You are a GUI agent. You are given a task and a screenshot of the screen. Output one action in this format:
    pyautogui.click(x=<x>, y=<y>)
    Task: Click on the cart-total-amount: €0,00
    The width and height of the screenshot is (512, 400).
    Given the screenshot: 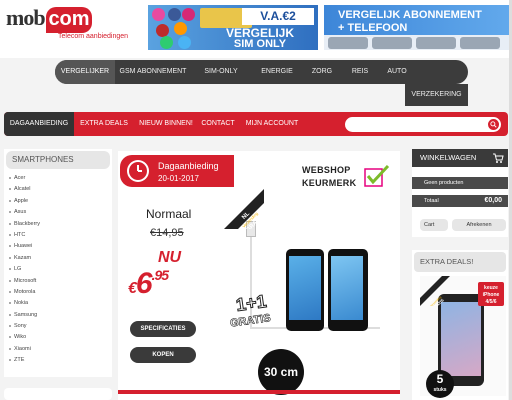 What is the action you would take?
    pyautogui.click(x=493, y=200)
    